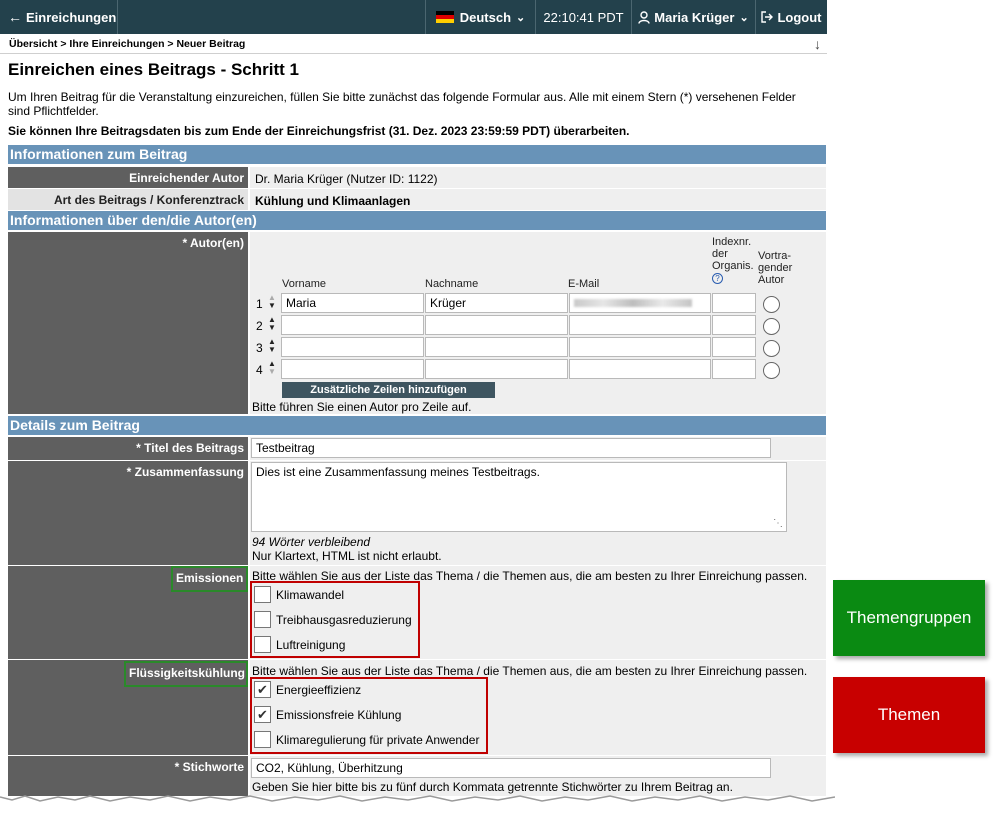  Describe the element at coordinates (417, 154) in the screenshot. I see `section-header-info: Informationen zum Beitrag` at that location.